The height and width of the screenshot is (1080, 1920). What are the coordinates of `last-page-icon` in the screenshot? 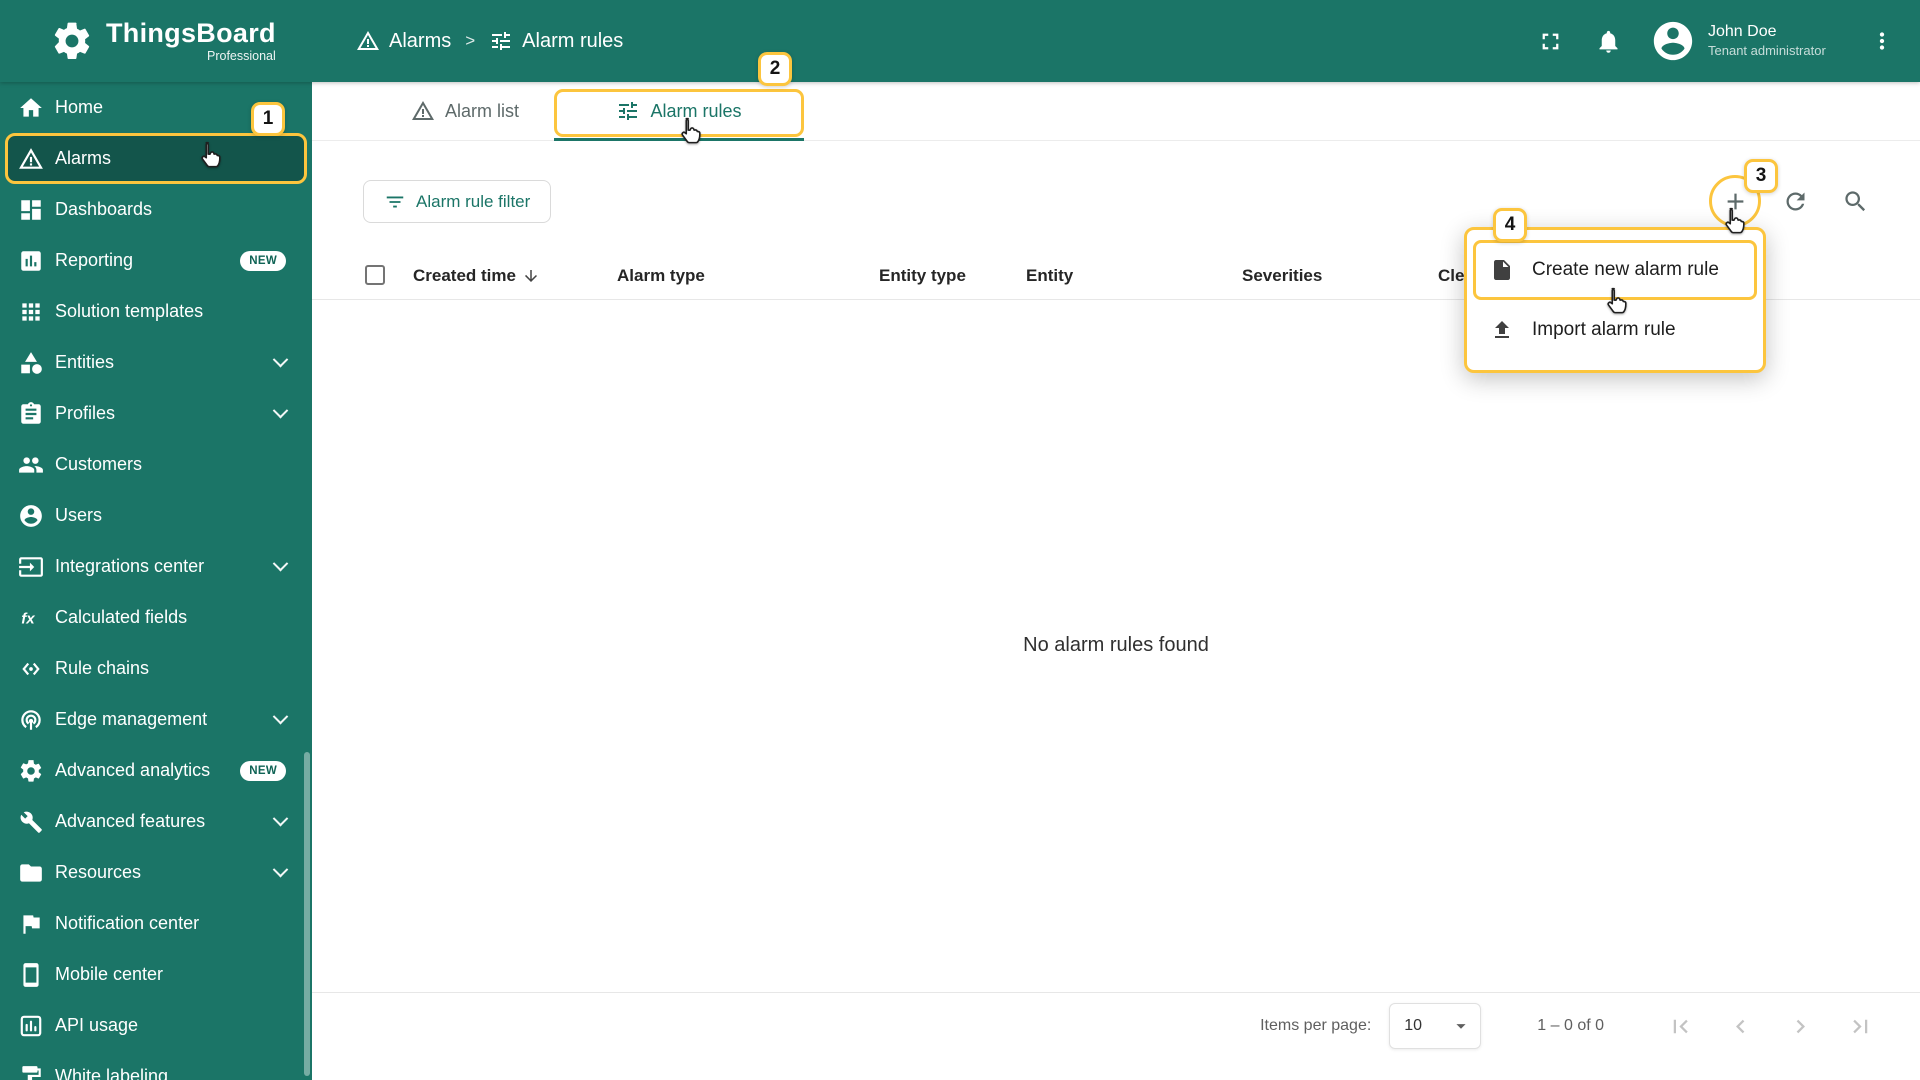 It's located at (1860, 1026).